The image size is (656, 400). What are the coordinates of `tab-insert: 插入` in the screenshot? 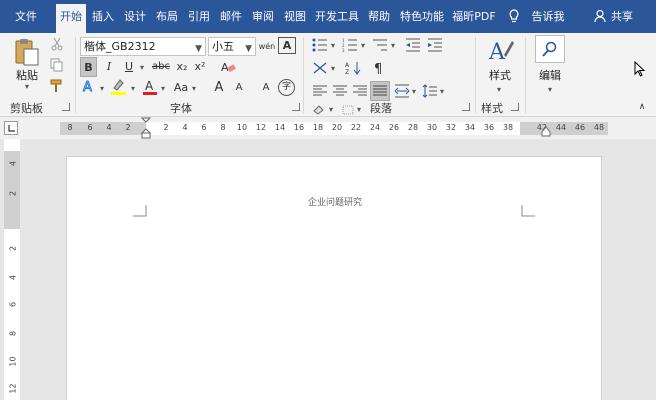 It's located at (103, 16).